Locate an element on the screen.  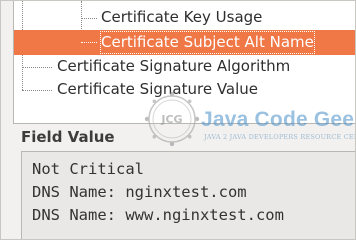
tree-item-key-usage: Certificate Key Usage is located at coordinates (184, 17).